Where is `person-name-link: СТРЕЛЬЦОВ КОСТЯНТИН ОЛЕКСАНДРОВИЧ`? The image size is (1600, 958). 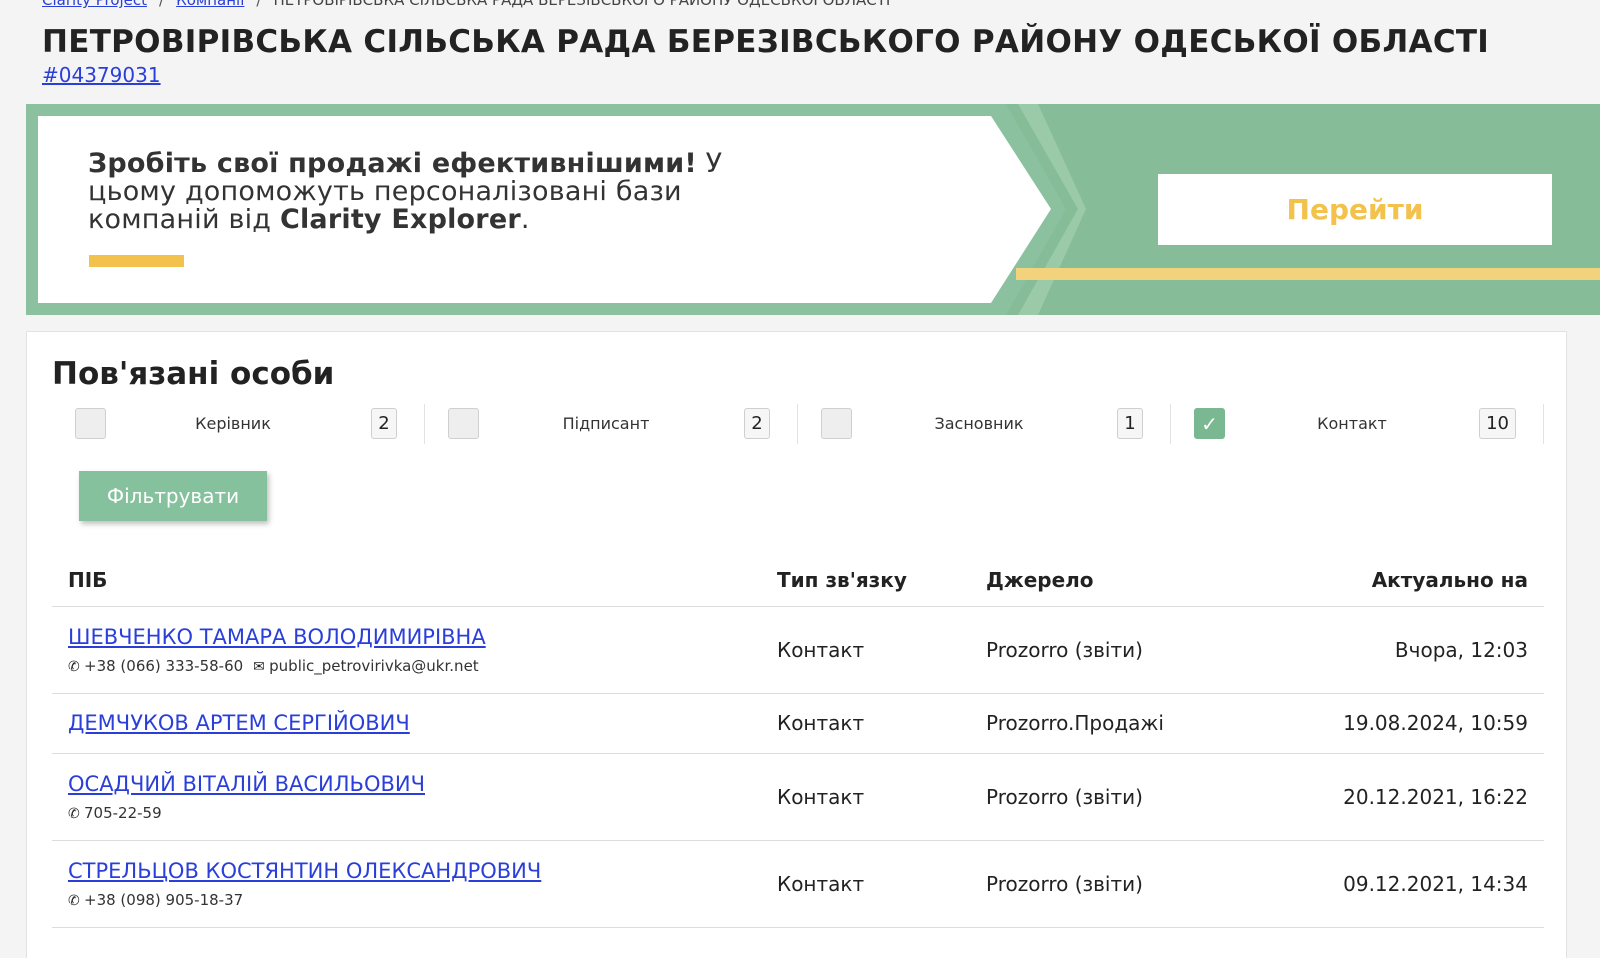
person-name-link: СТРЕЛЬЦОВ КОСТЯНТИН ОЛЕКСАНДРОВИЧ is located at coordinates (304, 871).